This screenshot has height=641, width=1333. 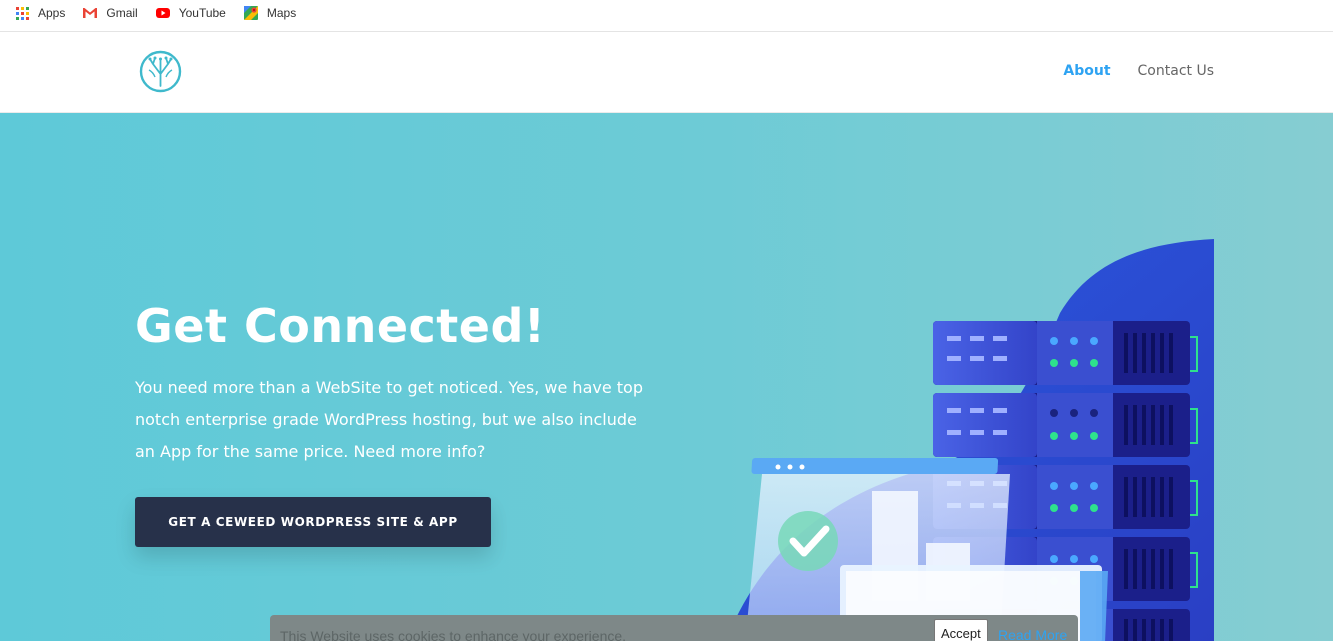 What do you see at coordinates (251, 13) in the screenshot?
I see `maps-icon` at bounding box center [251, 13].